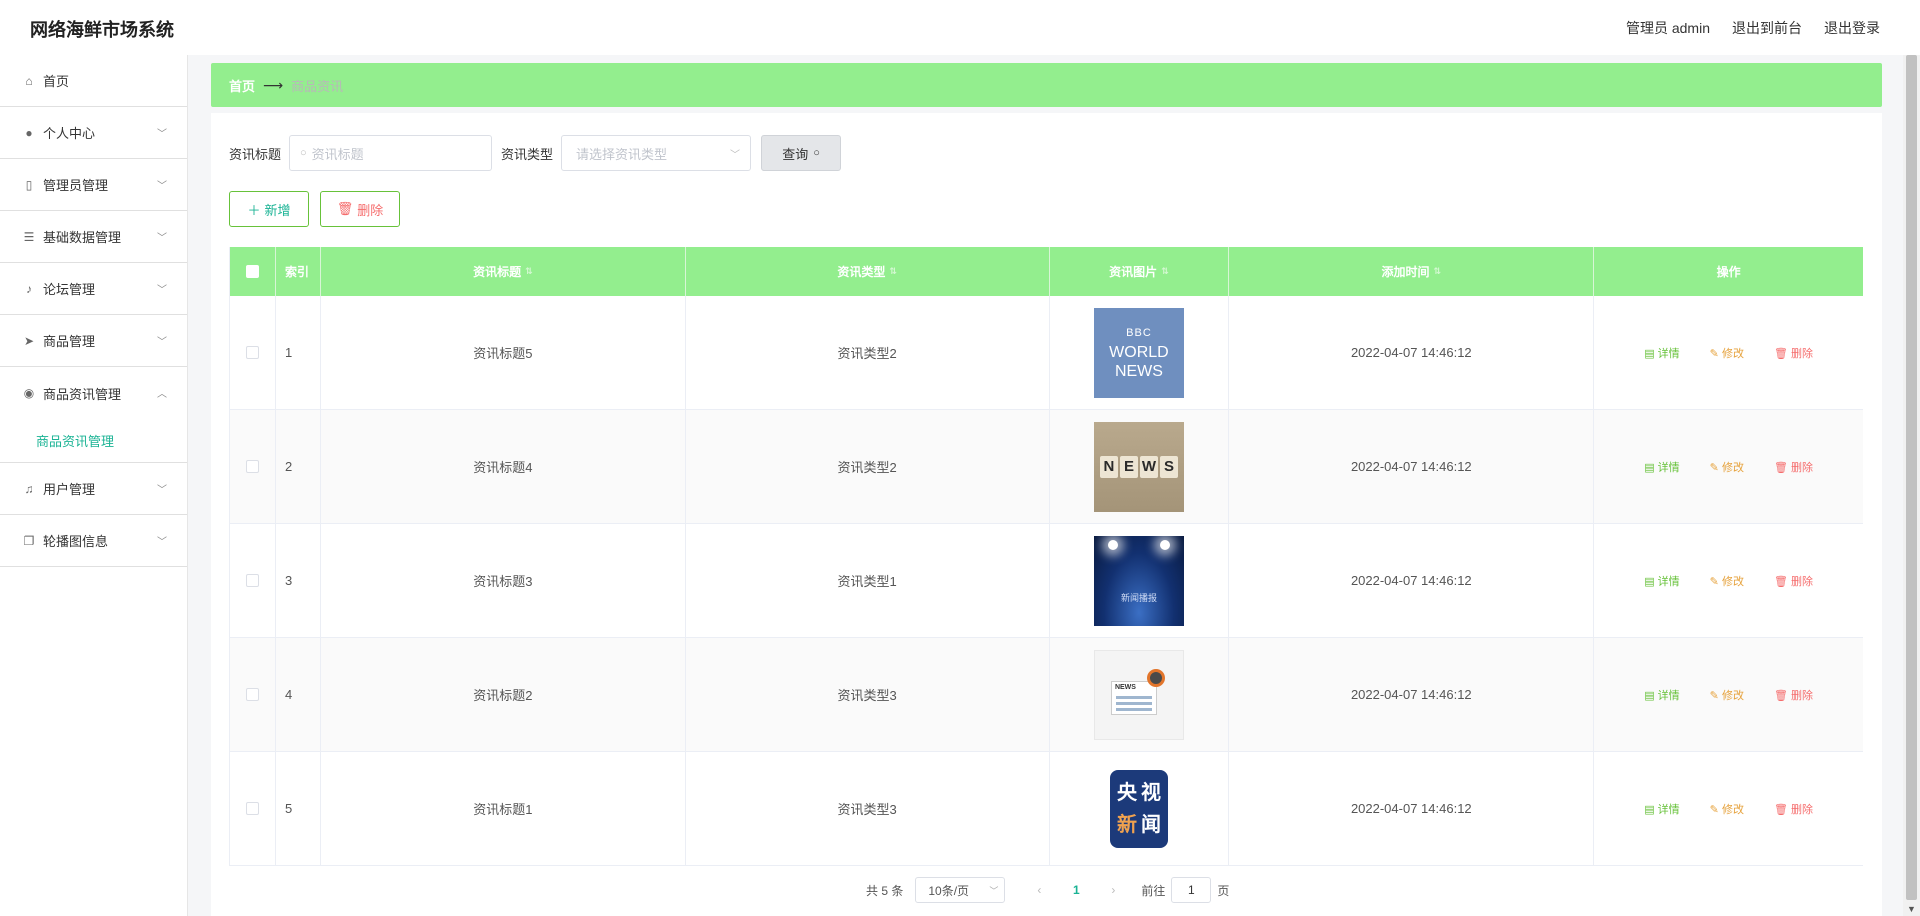  Describe the element at coordinates (370, 210) in the screenshot. I see `delete-button-label: 删除` at that location.